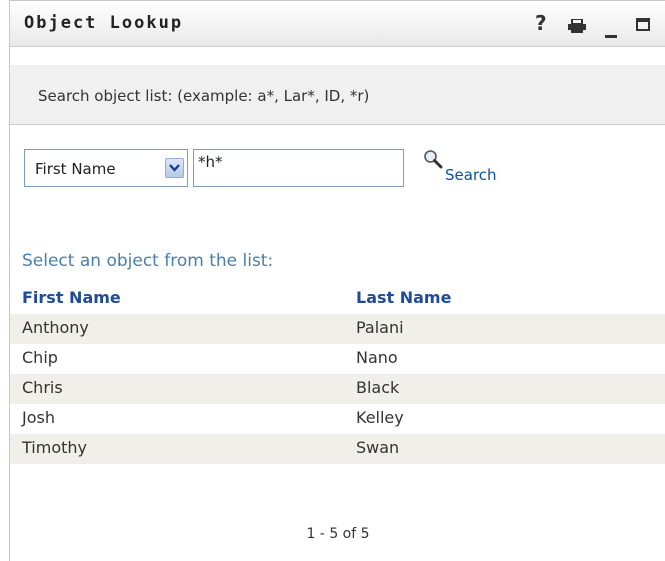  Describe the element at coordinates (54, 447) in the screenshot. I see `first-name-cell: Timothy` at that location.